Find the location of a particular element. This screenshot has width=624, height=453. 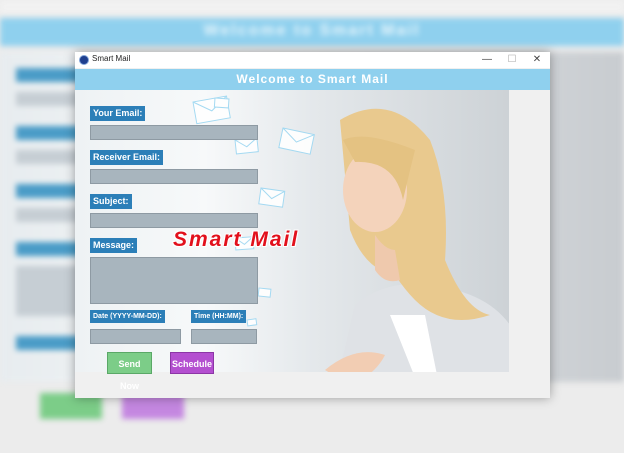

maximize-button: ☐ is located at coordinates (512, 60).